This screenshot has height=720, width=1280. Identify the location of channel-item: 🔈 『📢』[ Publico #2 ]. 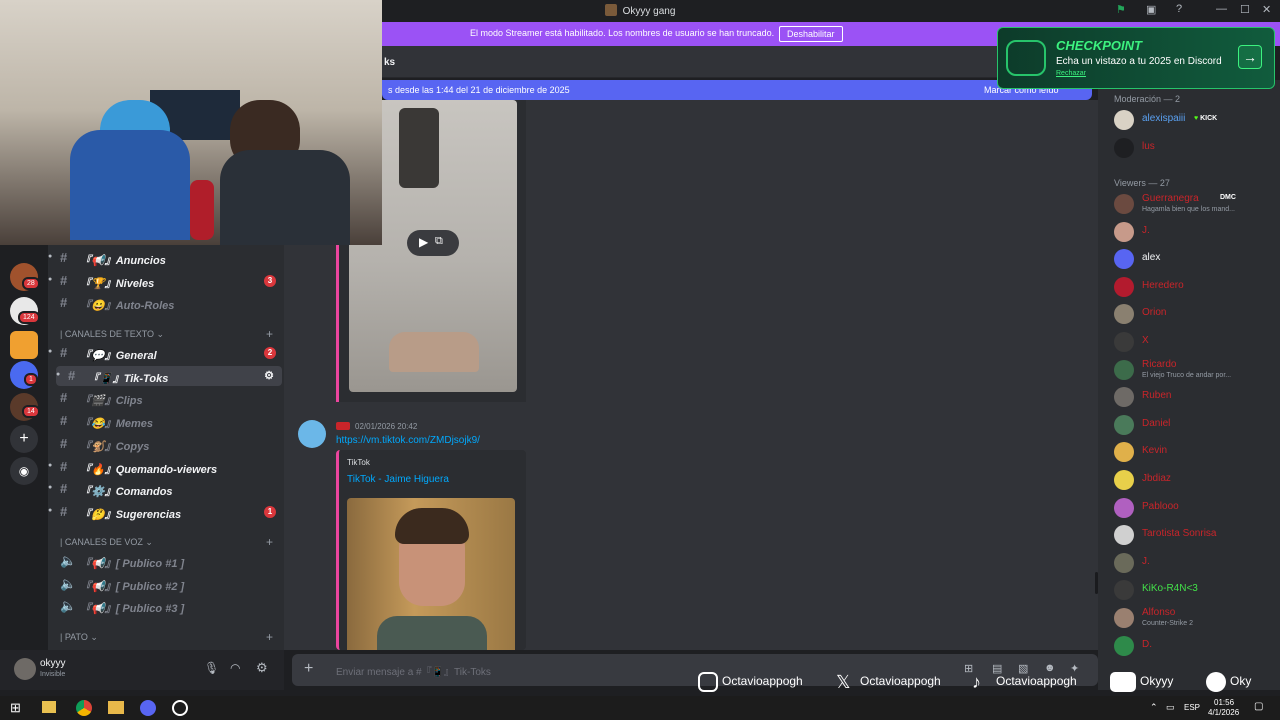
(166, 584).